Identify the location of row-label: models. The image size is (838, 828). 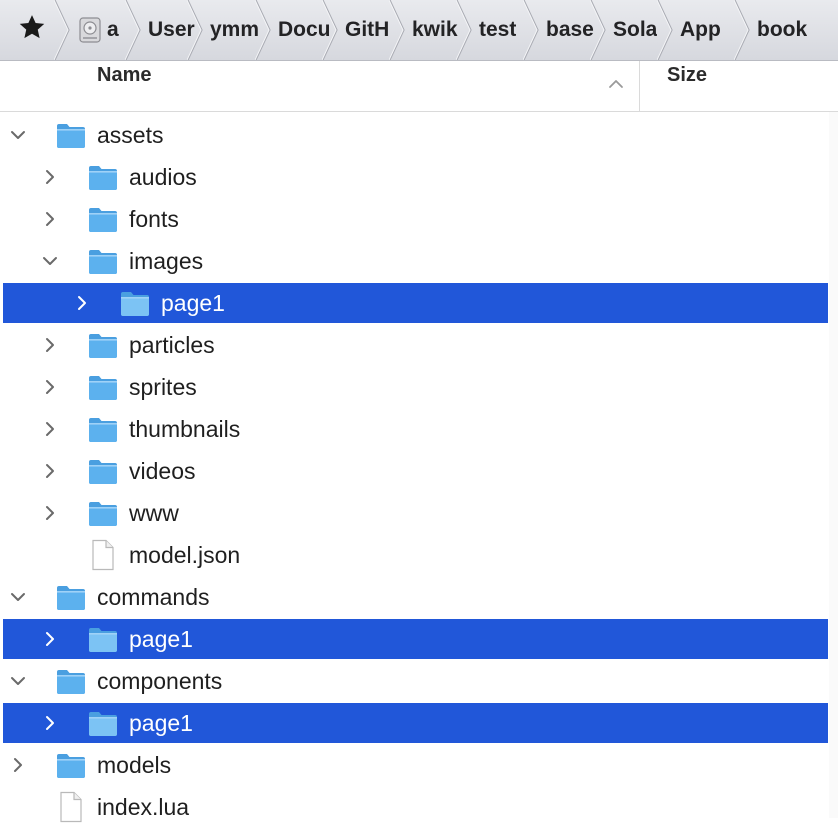
(134, 765).